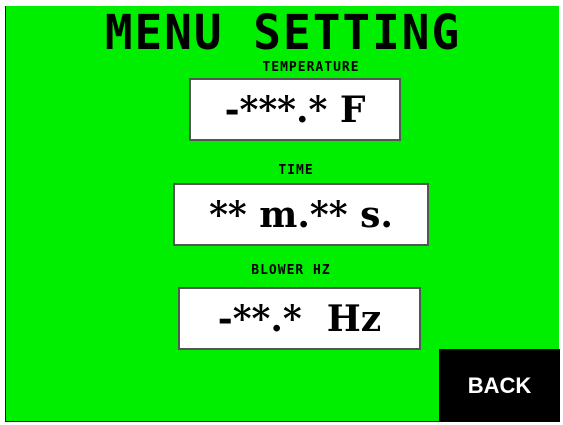 Image resolution: width=563 pixels, height=425 pixels. Describe the element at coordinates (299, 318) in the screenshot. I see `blower-hz-value: -**.* Hz` at that location.